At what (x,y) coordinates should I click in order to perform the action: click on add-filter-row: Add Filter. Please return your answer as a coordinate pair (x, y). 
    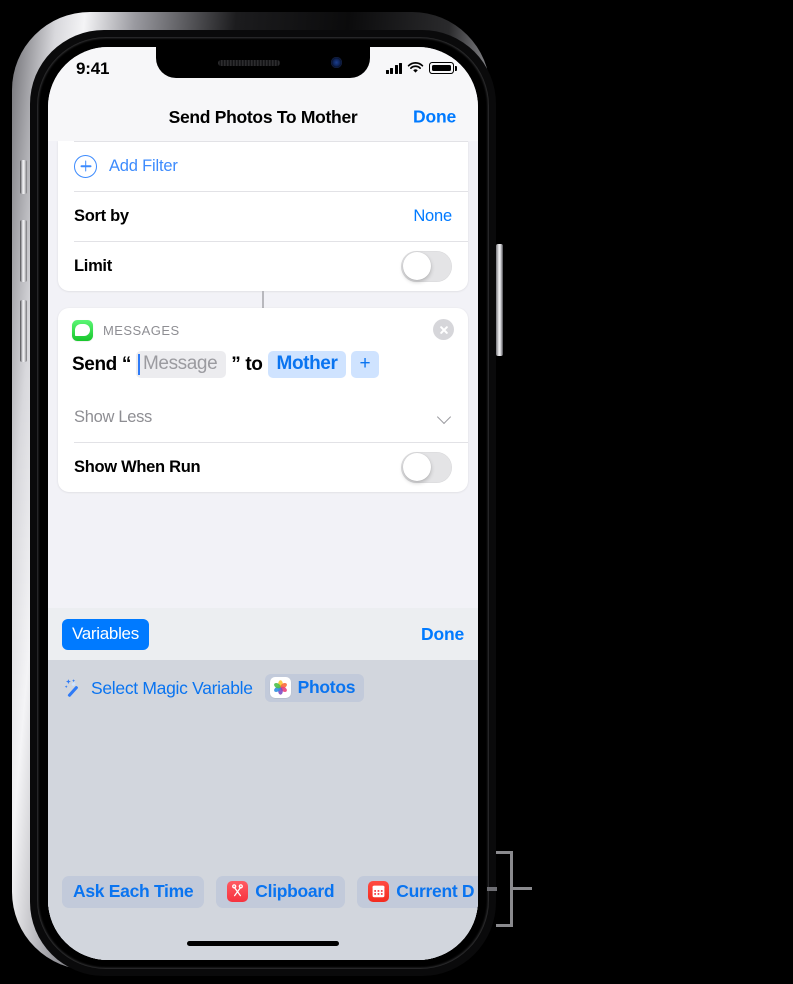
    Looking at the image, I should click on (263, 166).